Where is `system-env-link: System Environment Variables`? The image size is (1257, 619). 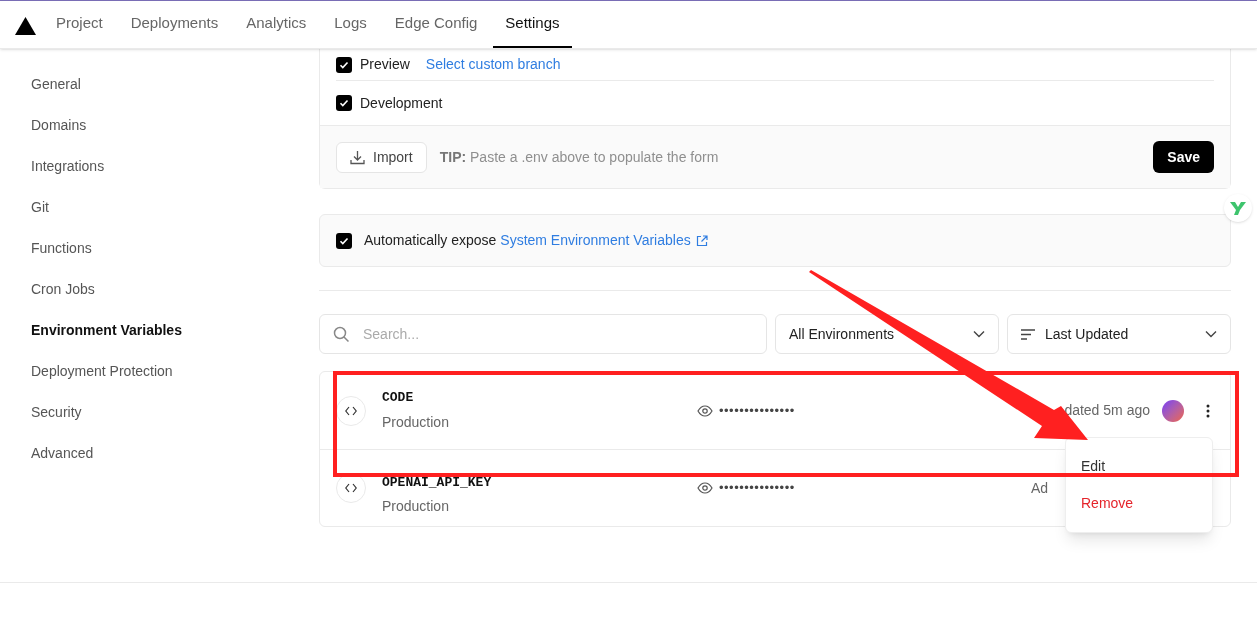
system-env-link: System Environment Variables is located at coordinates (604, 240).